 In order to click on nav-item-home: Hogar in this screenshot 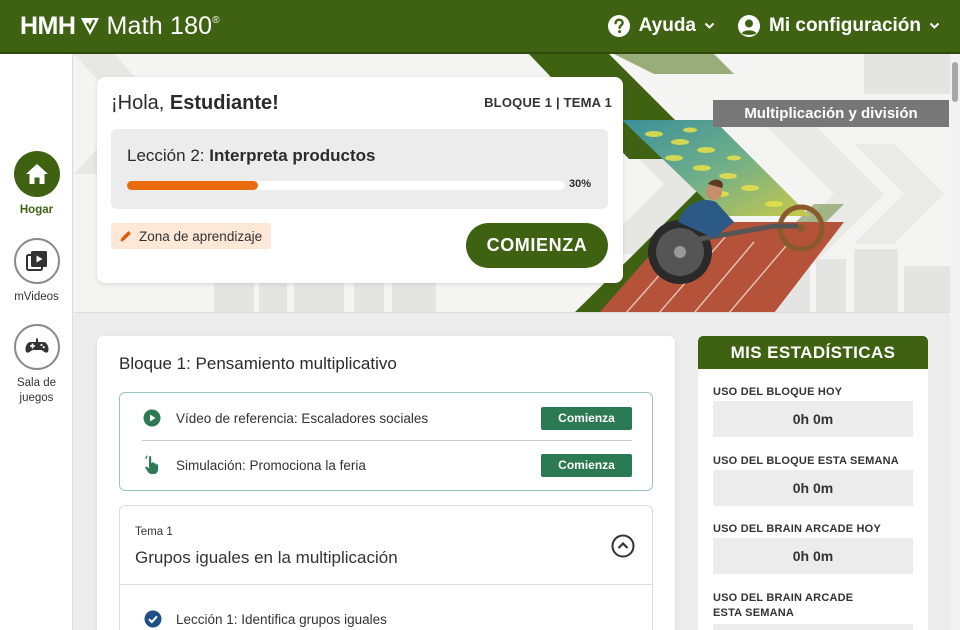, I will do `click(36, 184)`.